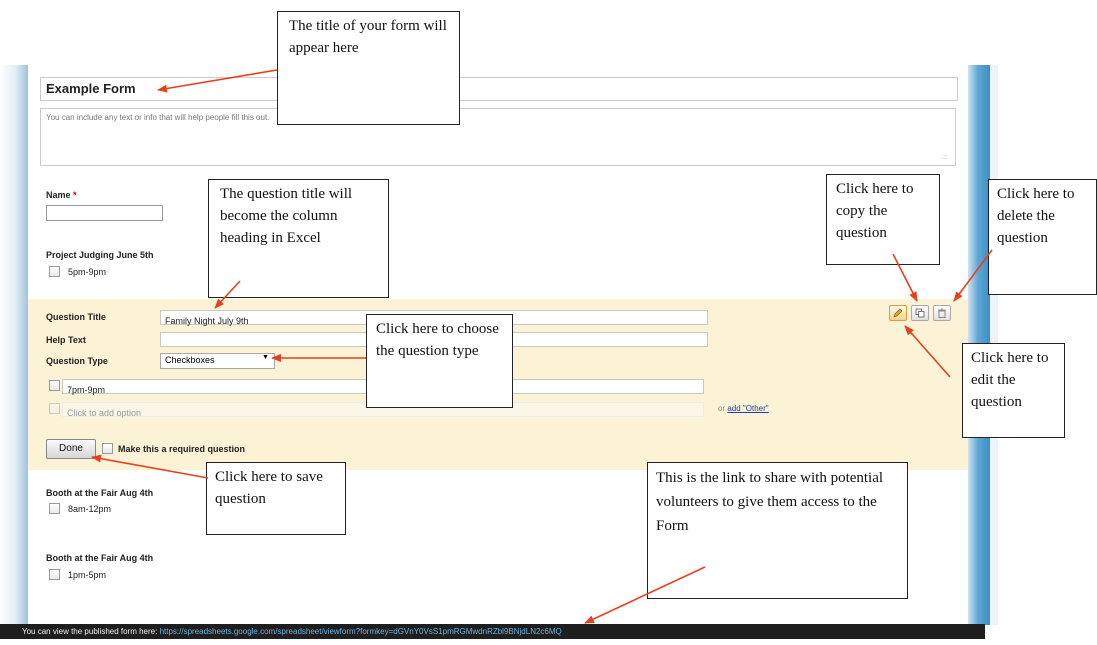 Image resolution: width=1097 pixels, height=645 pixels. What do you see at coordinates (905, 277) in the screenshot?
I see `arrow-to-copy-button` at bounding box center [905, 277].